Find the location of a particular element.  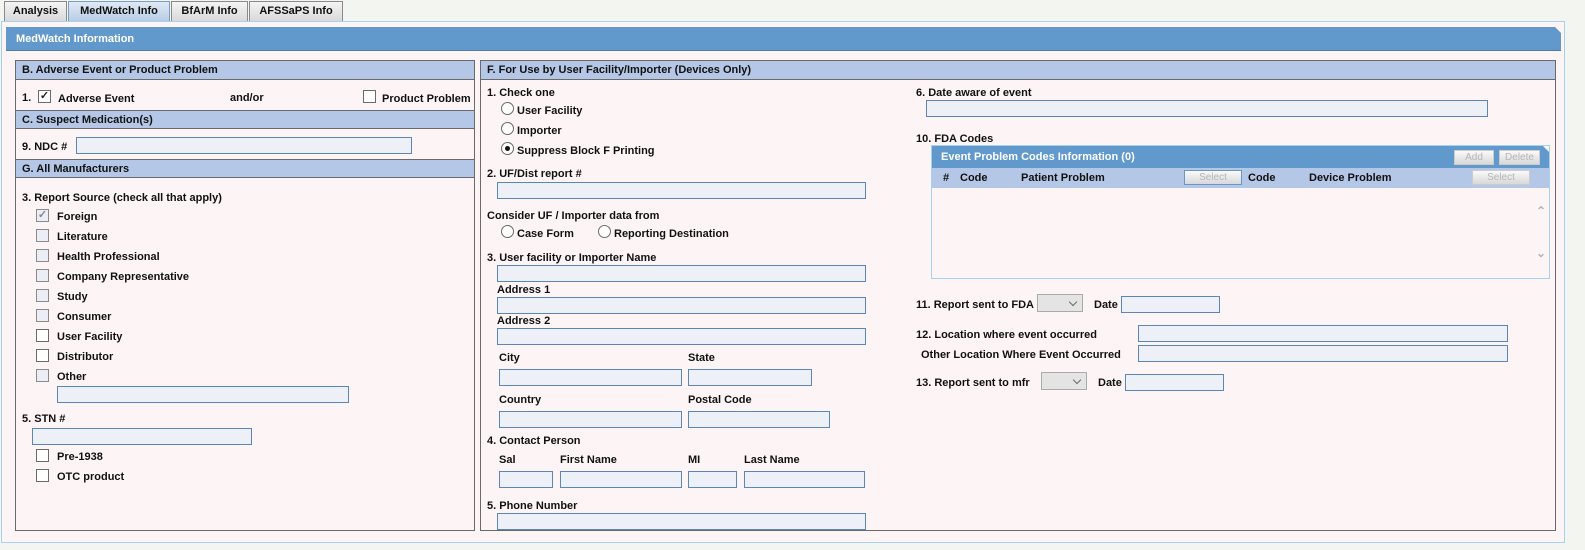

ndc-label: 9. NDC # is located at coordinates (45, 147).